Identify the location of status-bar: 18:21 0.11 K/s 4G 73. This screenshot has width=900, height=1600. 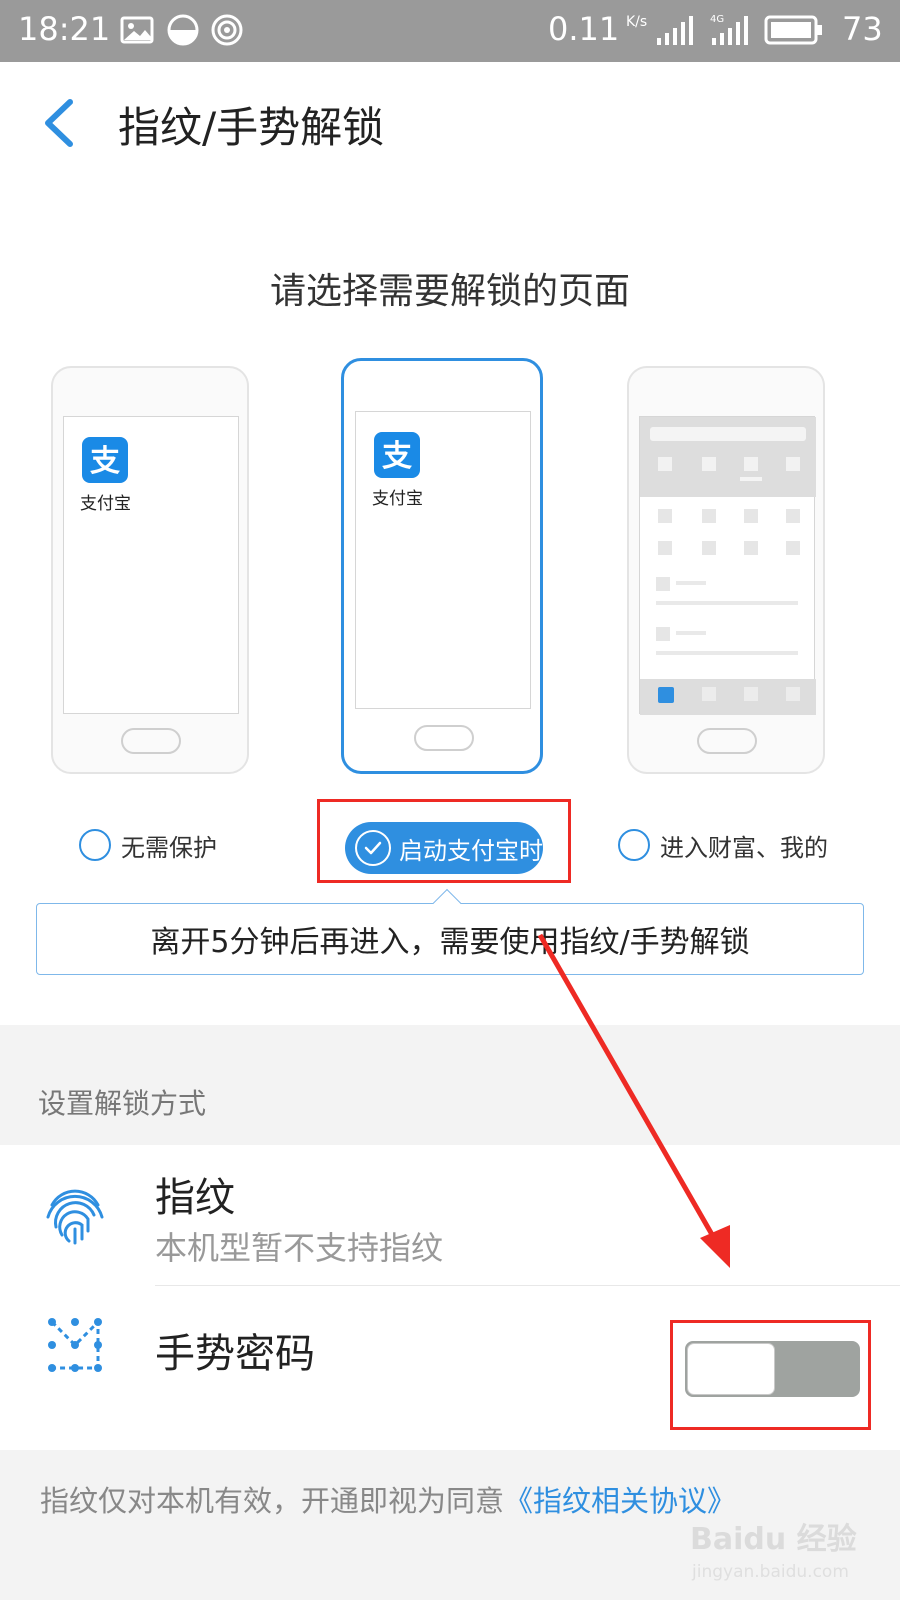
(450, 31).